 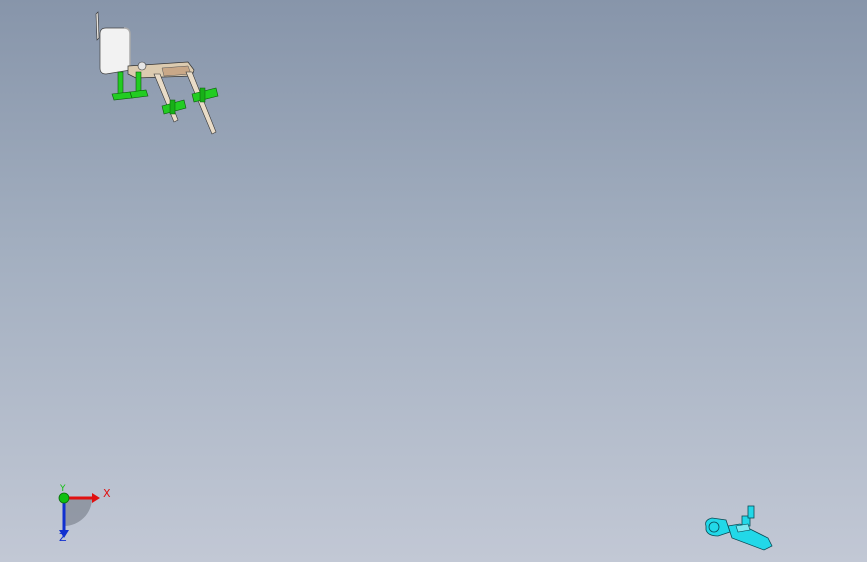 I want to click on z-axis-label: Z, so click(x=63, y=537).